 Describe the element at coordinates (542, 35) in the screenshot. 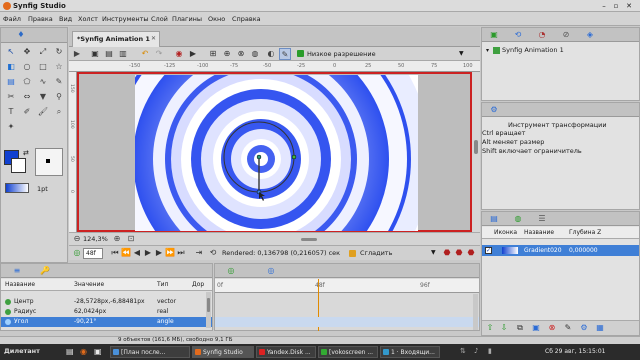

I see `navigator-tab-icon: ◔` at that location.